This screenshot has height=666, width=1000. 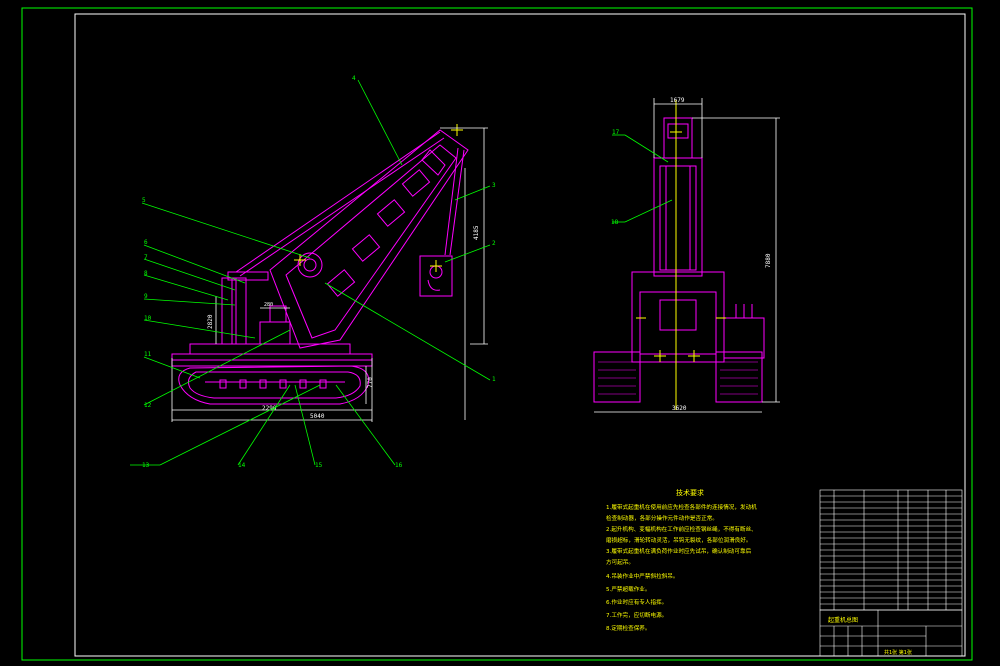 I want to click on balloon: 17, so click(x=616, y=132).